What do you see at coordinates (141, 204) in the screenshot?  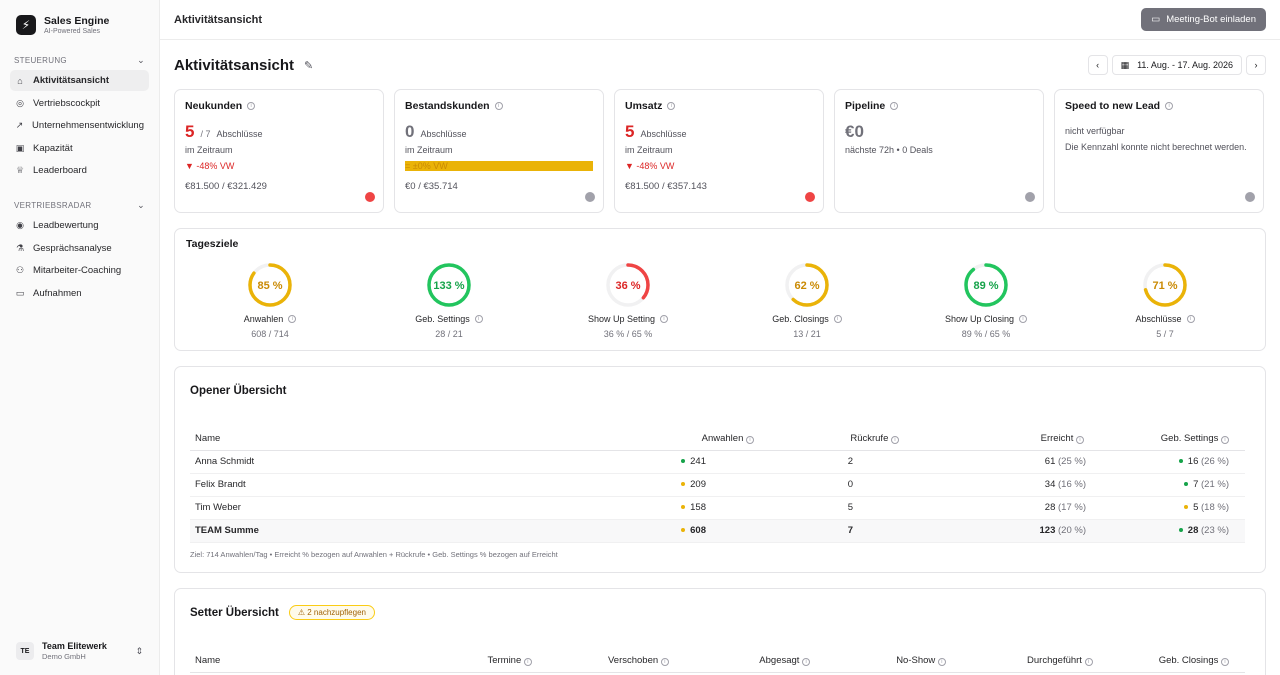 I see `chevron-down-icon: ⌄` at bounding box center [141, 204].